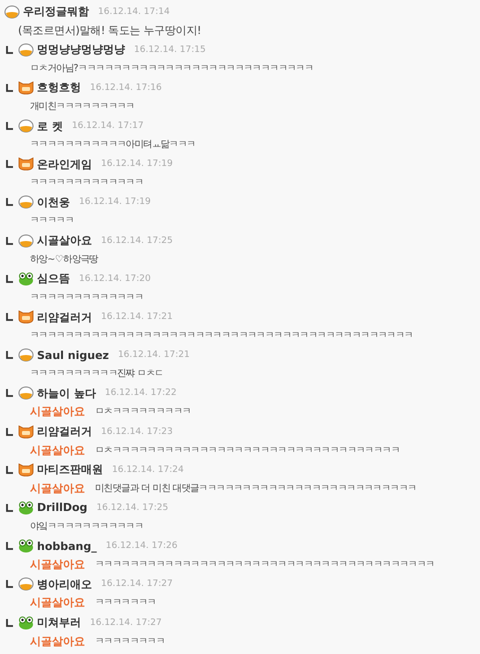 The height and width of the screenshot is (654, 480). What do you see at coordinates (143, 411) in the screenshot?
I see `comment-text: ㅁㅊㅋㅋㅋㅋㅋㅋㅋㅋㅋ` at bounding box center [143, 411].